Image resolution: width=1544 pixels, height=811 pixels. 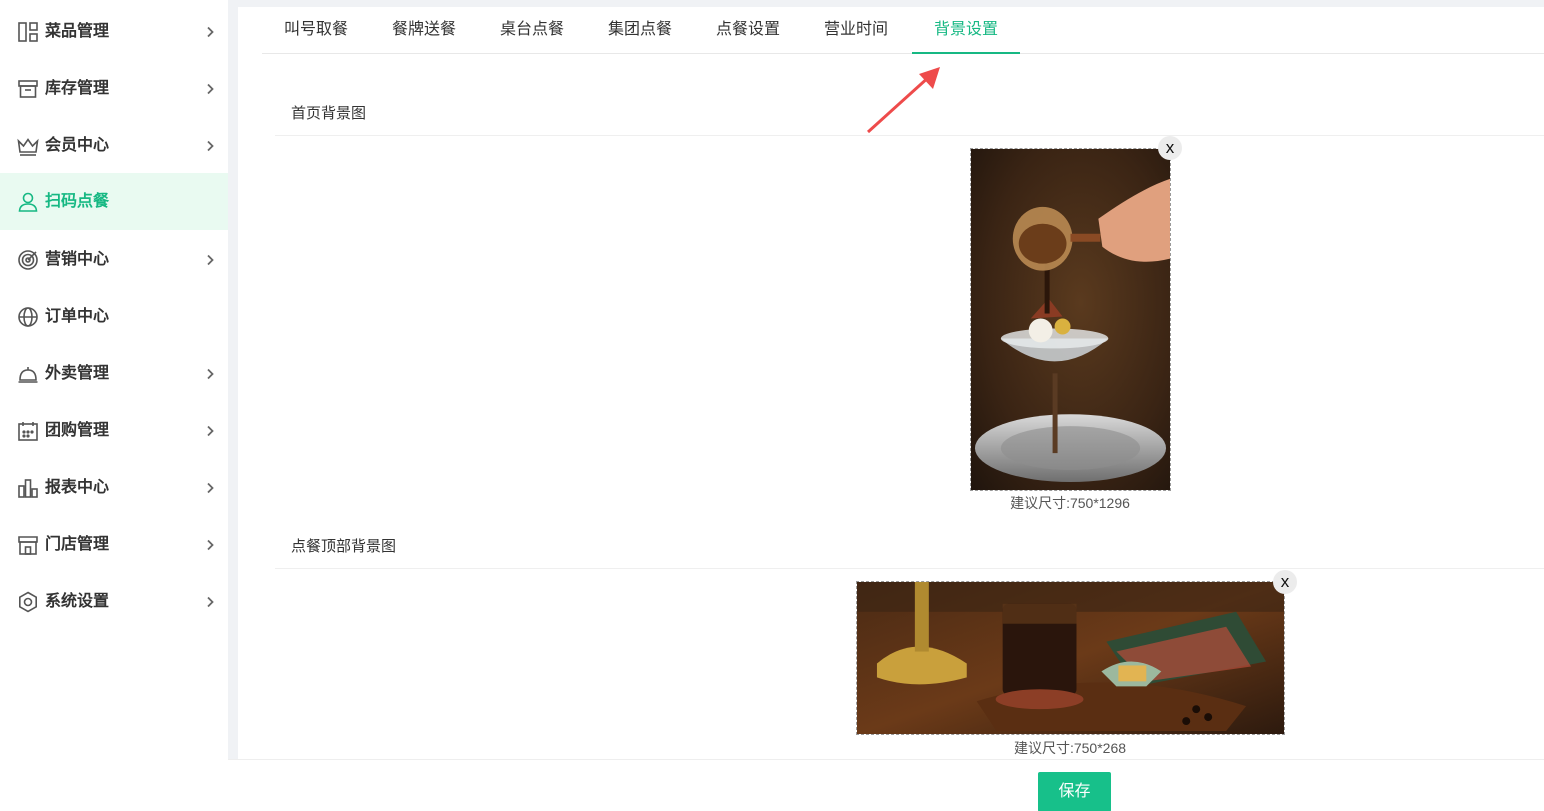 What do you see at coordinates (28, 374) in the screenshot?
I see `service-bell-icon` at bounding box center [28, 374].